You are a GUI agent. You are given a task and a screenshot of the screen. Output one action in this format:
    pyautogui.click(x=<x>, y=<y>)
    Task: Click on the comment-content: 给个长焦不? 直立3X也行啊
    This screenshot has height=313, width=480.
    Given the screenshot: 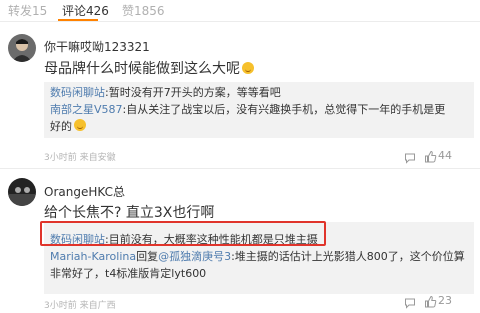 What is the action you would take?
    pyautogui.click(x=129, y=213)
    